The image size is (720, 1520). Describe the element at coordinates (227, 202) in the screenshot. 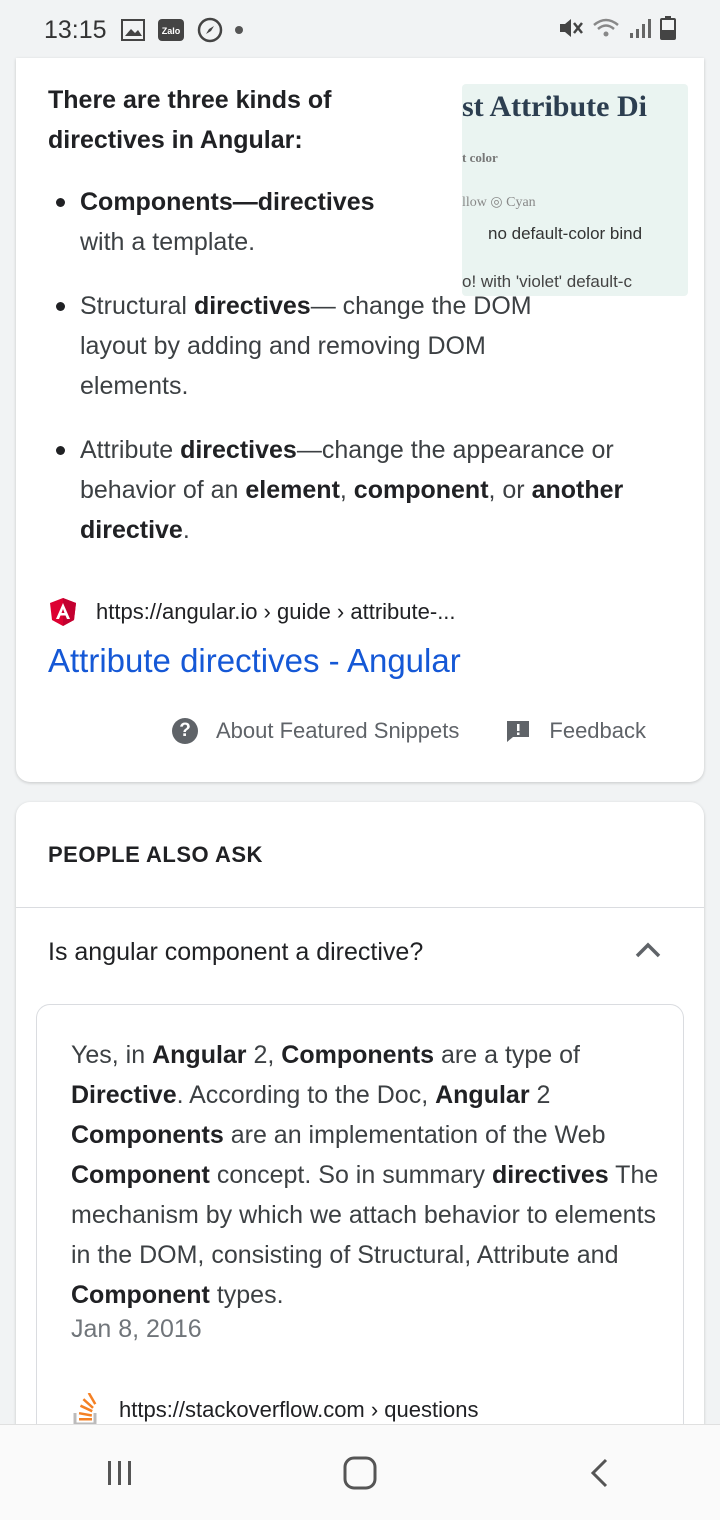

I see `bullet-bold: Components—directives` at that location.